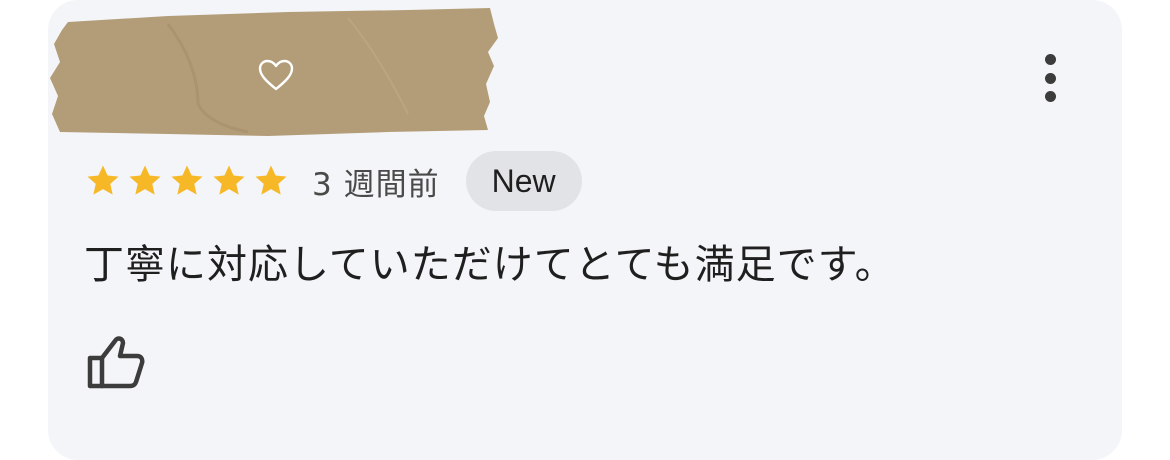  What do you see at coordinates (523, 181) in the screenshot?
I see `new-badge: New` at bounding box center [523, 181].